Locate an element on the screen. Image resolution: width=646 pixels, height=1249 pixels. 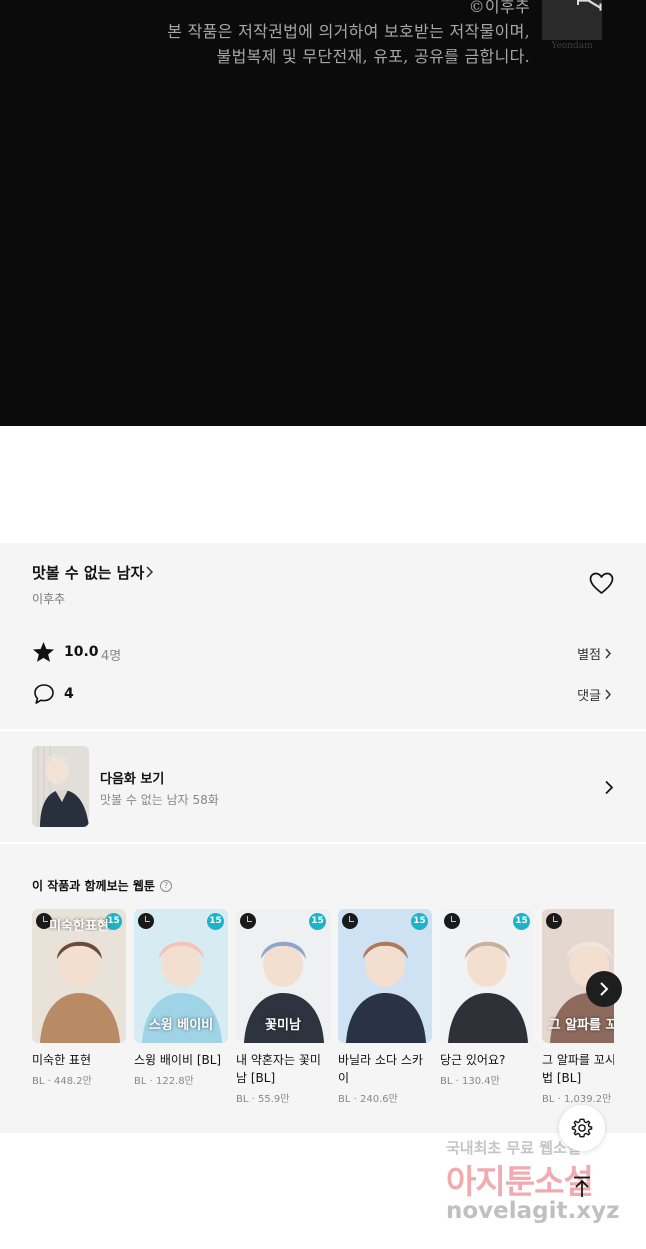
gear-icon is located at coordinates (582, 1128).